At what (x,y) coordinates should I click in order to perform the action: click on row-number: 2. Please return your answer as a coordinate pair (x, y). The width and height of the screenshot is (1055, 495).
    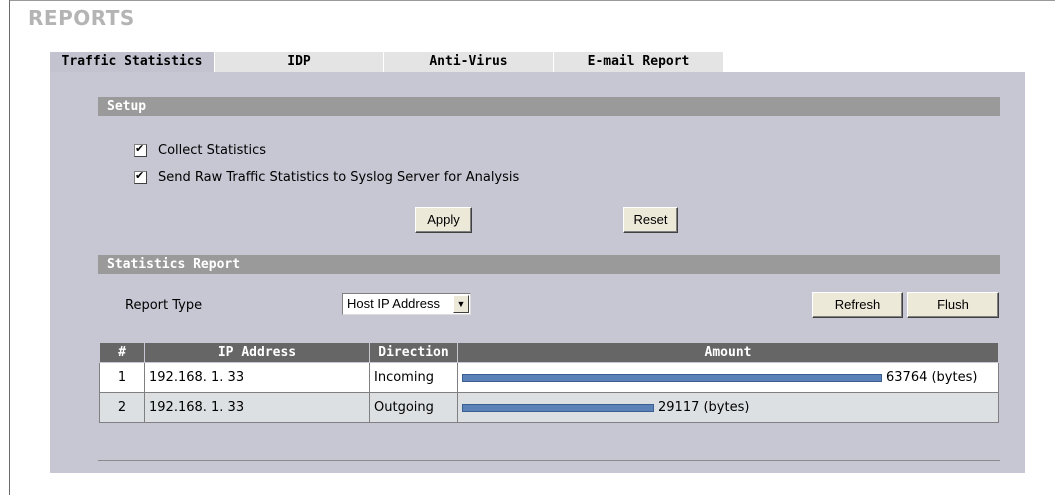
    Looking at the image, I should click on (122, 407).